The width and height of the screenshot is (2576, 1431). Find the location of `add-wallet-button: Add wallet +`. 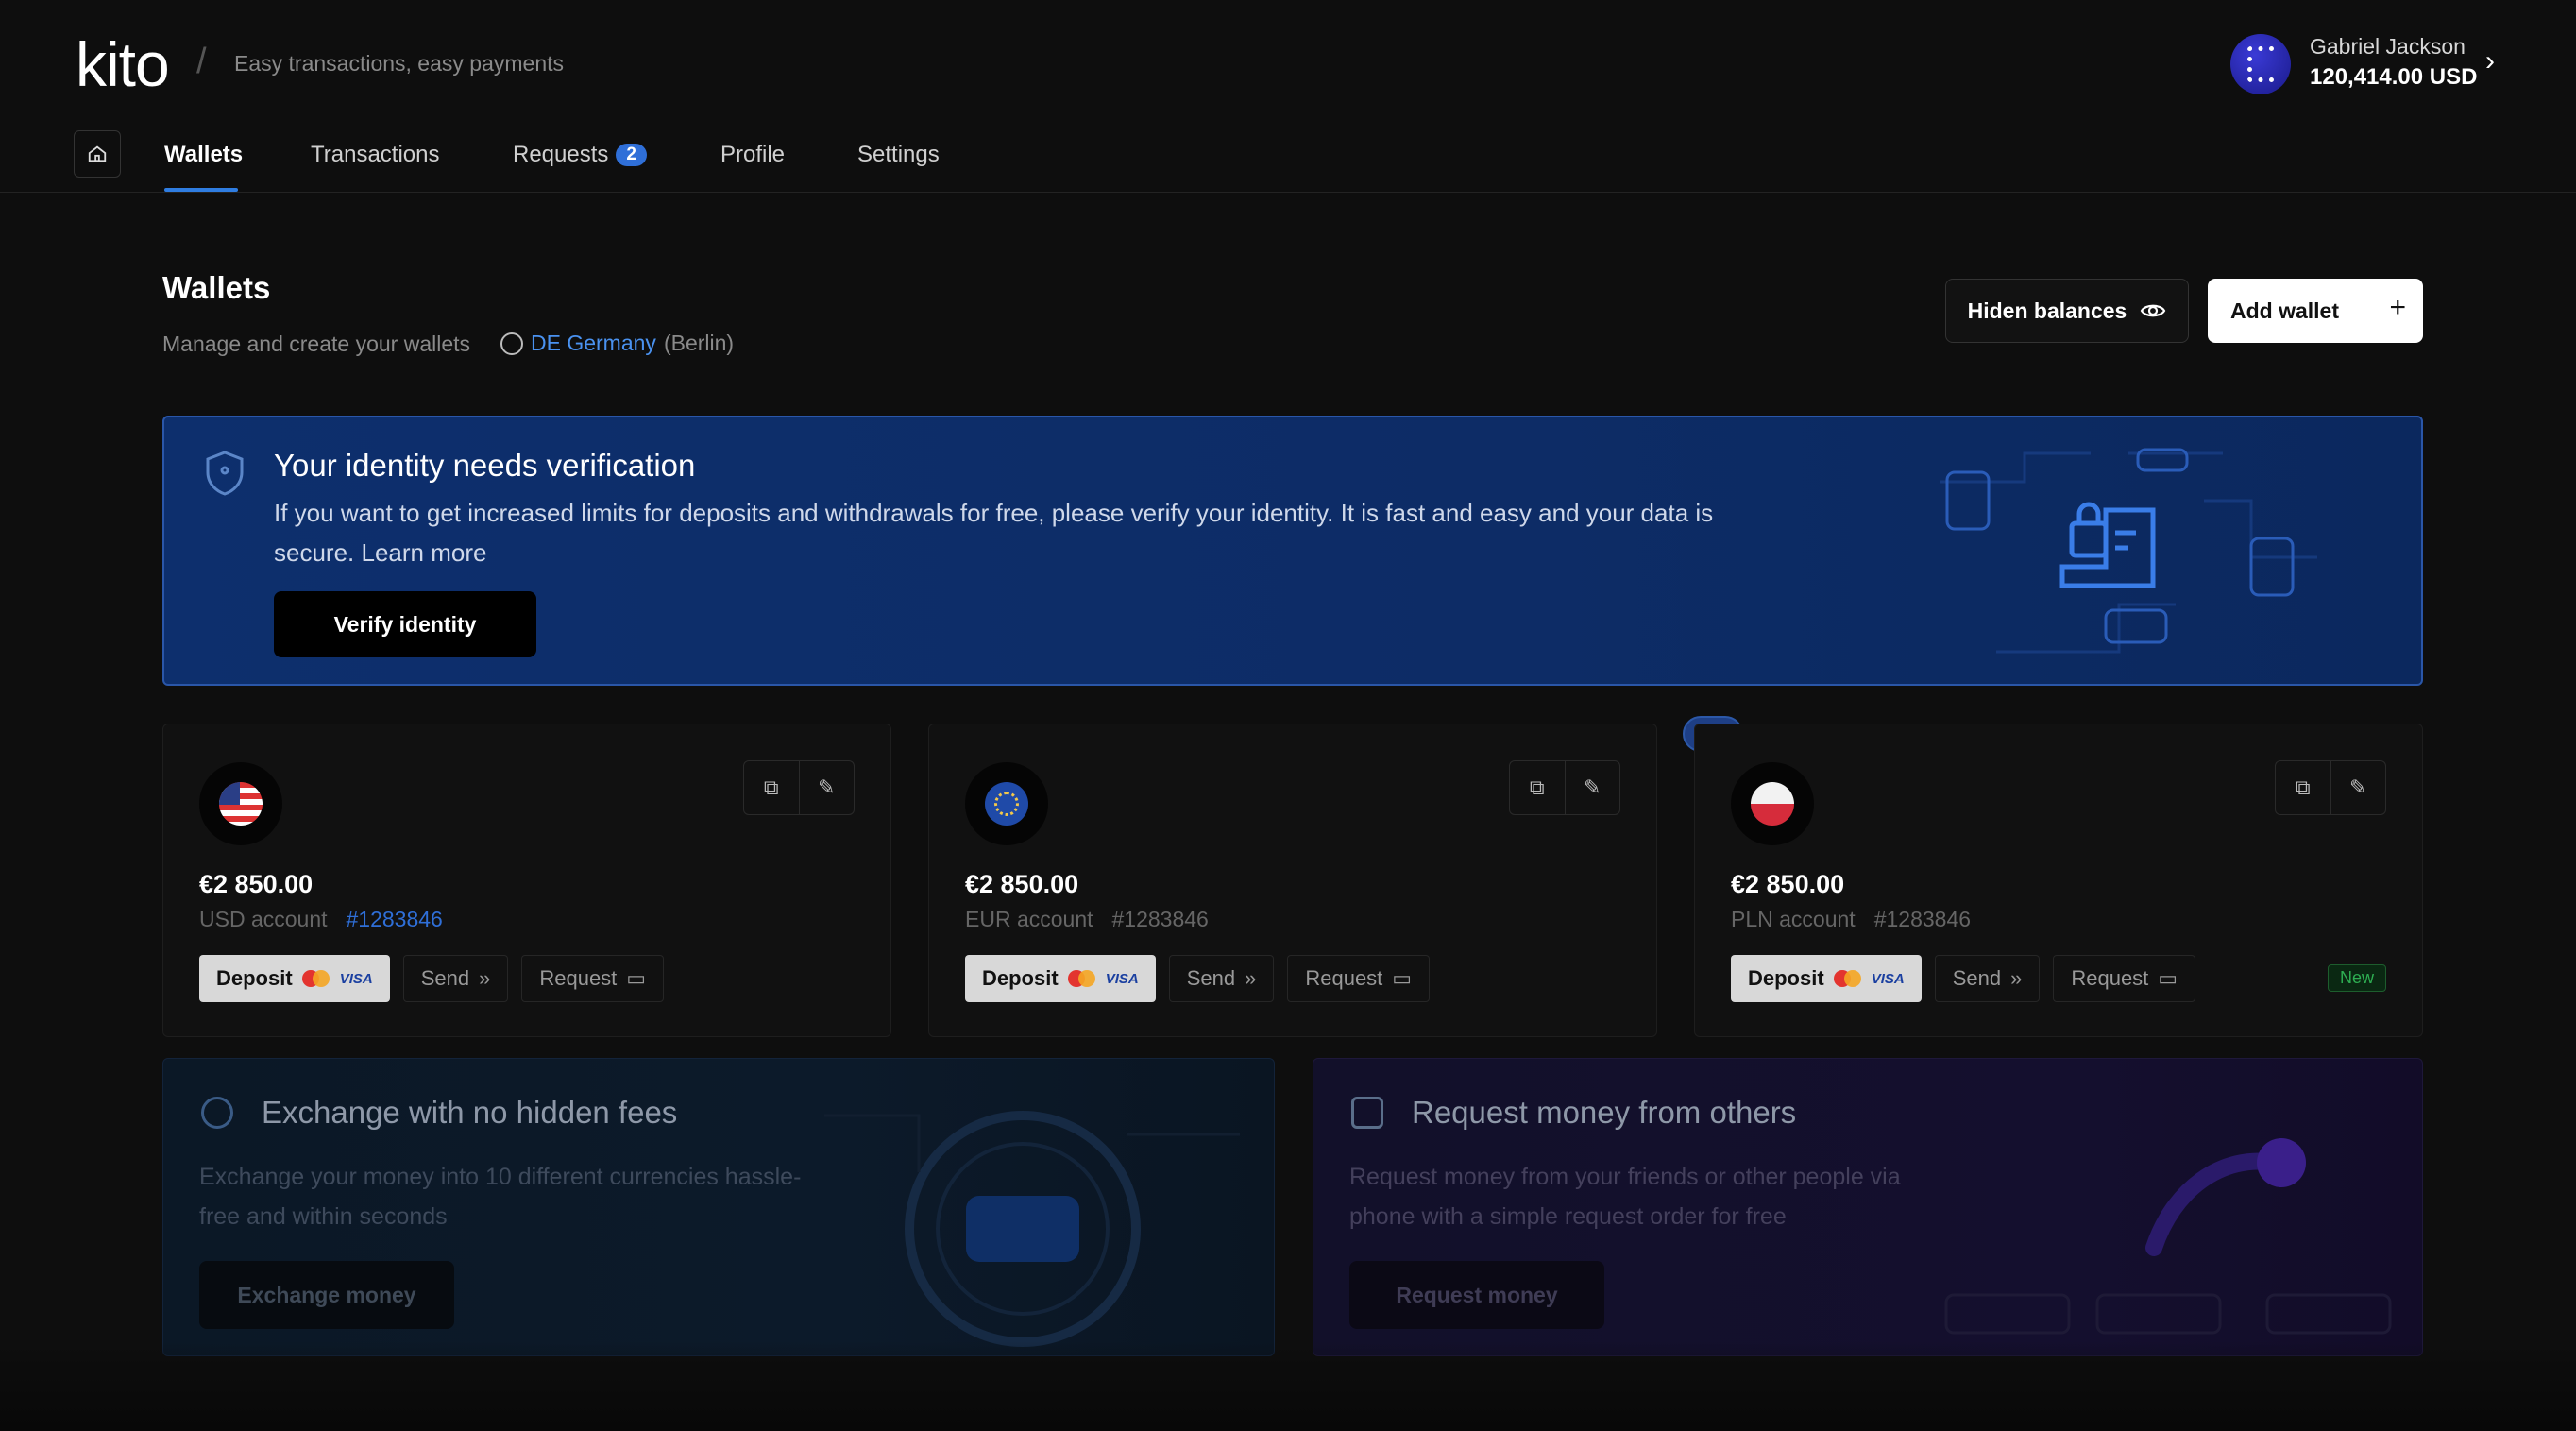

add-wallet-button: Add wallet + is located at coordinates (2315, 311).